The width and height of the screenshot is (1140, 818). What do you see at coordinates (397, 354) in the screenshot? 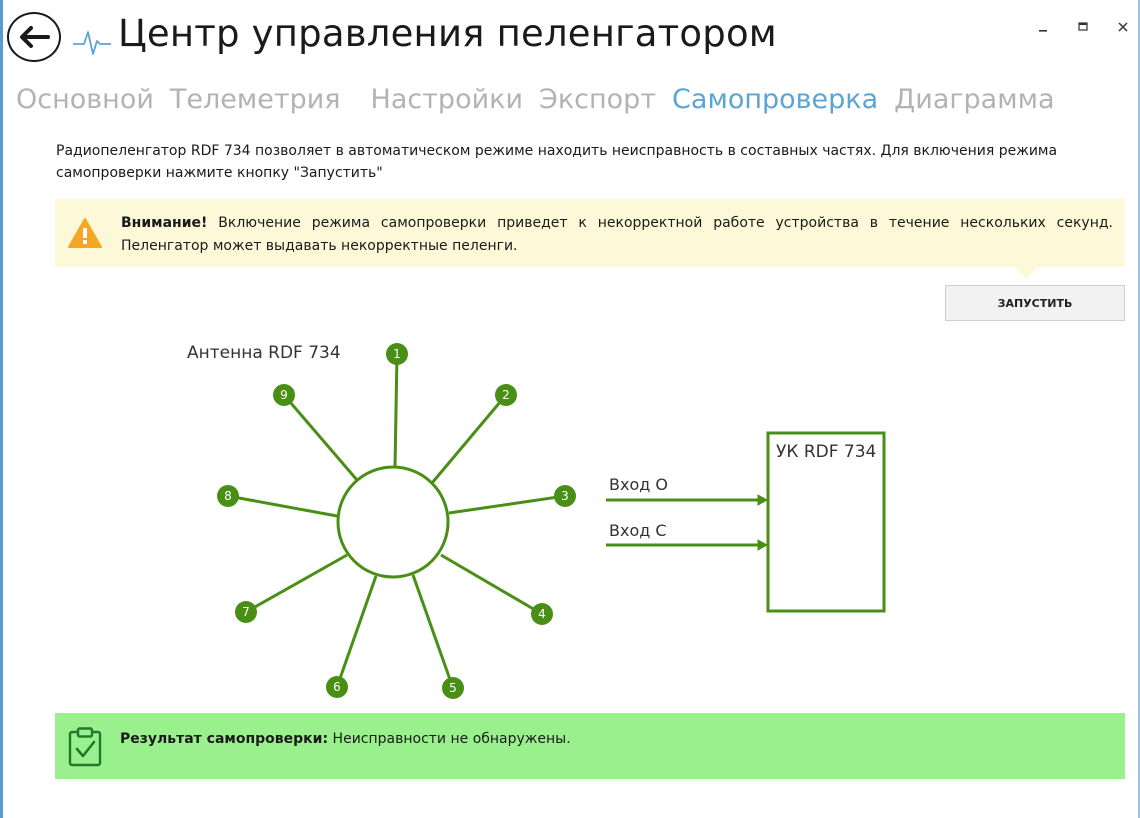
I see `element-1-label: 1` at bounding box center [397, 354].